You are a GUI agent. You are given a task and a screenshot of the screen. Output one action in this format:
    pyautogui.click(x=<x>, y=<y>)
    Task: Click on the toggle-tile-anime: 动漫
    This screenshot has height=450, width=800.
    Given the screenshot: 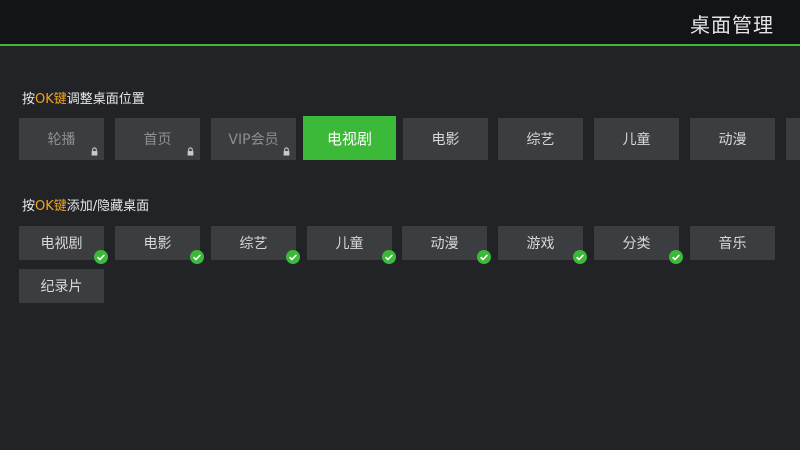 What is the action you would take?
    pyautogui.click(x=446, y=245)
    